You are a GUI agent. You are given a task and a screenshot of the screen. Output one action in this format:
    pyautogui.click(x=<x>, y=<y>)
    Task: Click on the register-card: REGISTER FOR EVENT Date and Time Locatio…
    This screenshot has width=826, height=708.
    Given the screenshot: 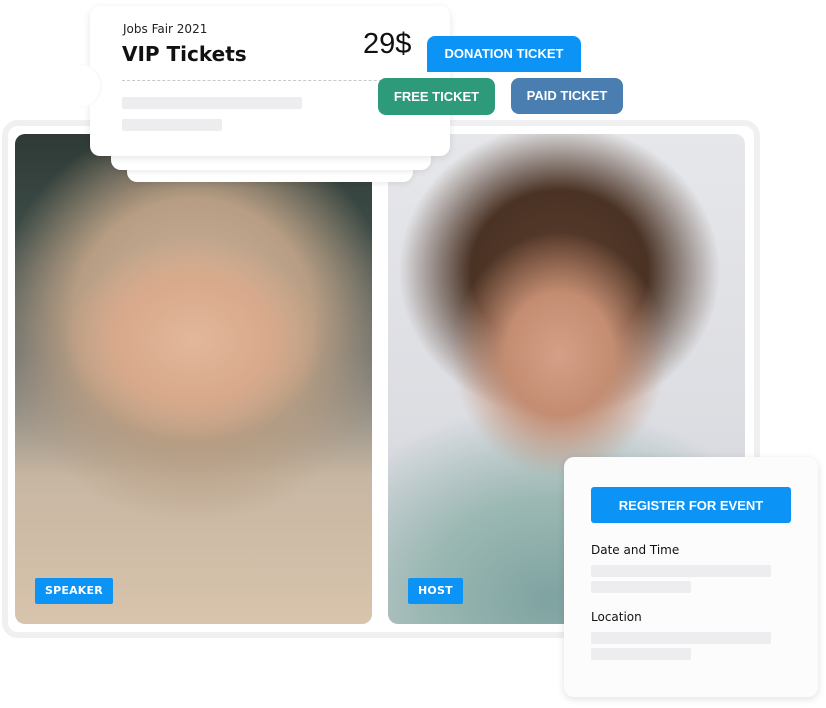 What is the action you would take?
    pyautogui.click(x=691, y=577)
    